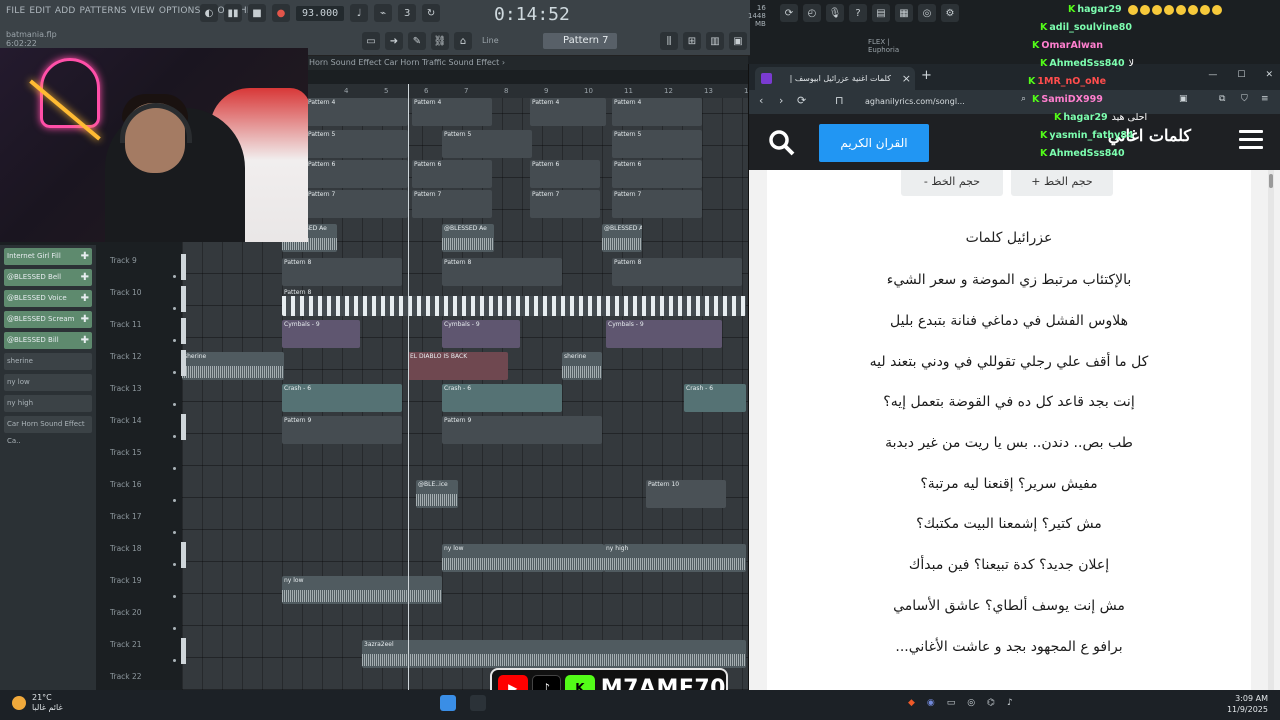  I want to click on chat-username: OmarAlwan, so click(1072, 45).